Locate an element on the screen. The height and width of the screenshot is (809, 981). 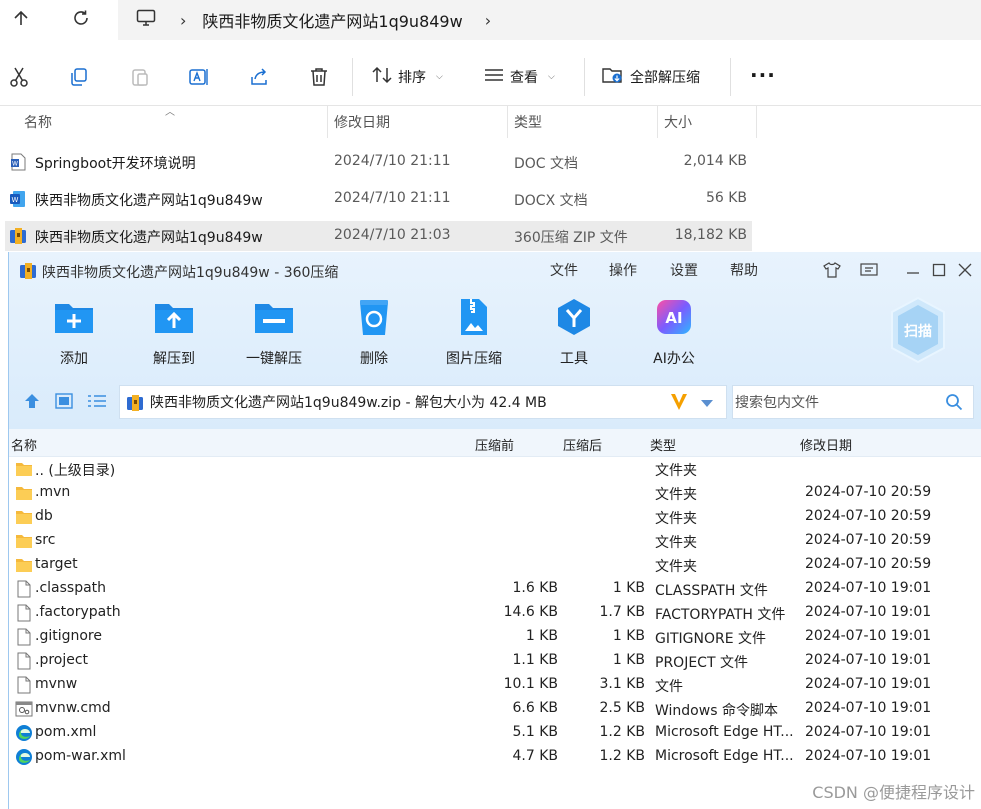
cmd-script-icon is located at coordinates (24, 709).